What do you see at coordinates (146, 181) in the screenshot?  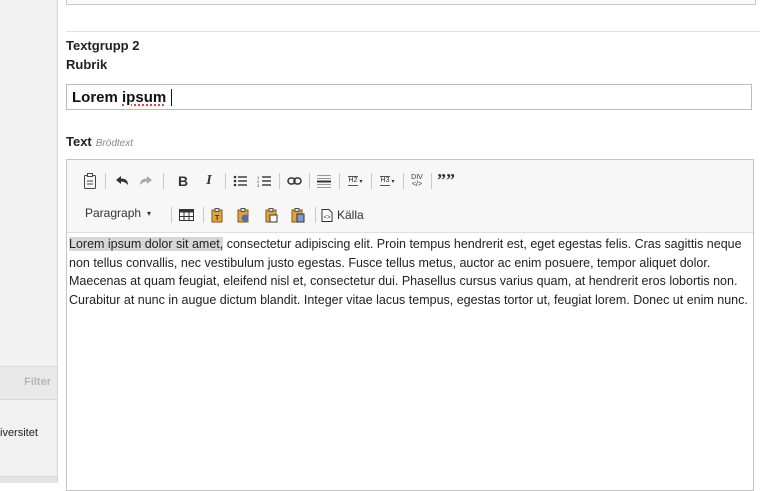 I see `redo-icon` at bounding box center [146, 181].